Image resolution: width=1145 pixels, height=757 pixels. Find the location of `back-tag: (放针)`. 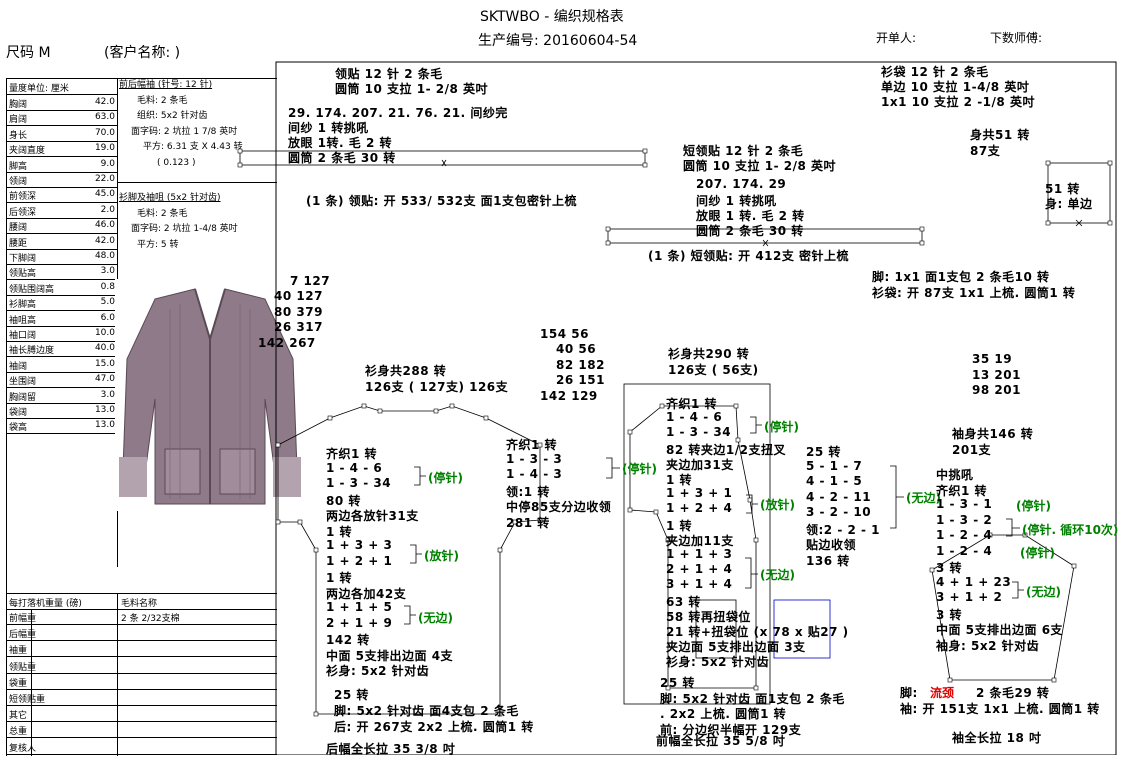

back-tag: (放针) is located at coordinates (441, 556).